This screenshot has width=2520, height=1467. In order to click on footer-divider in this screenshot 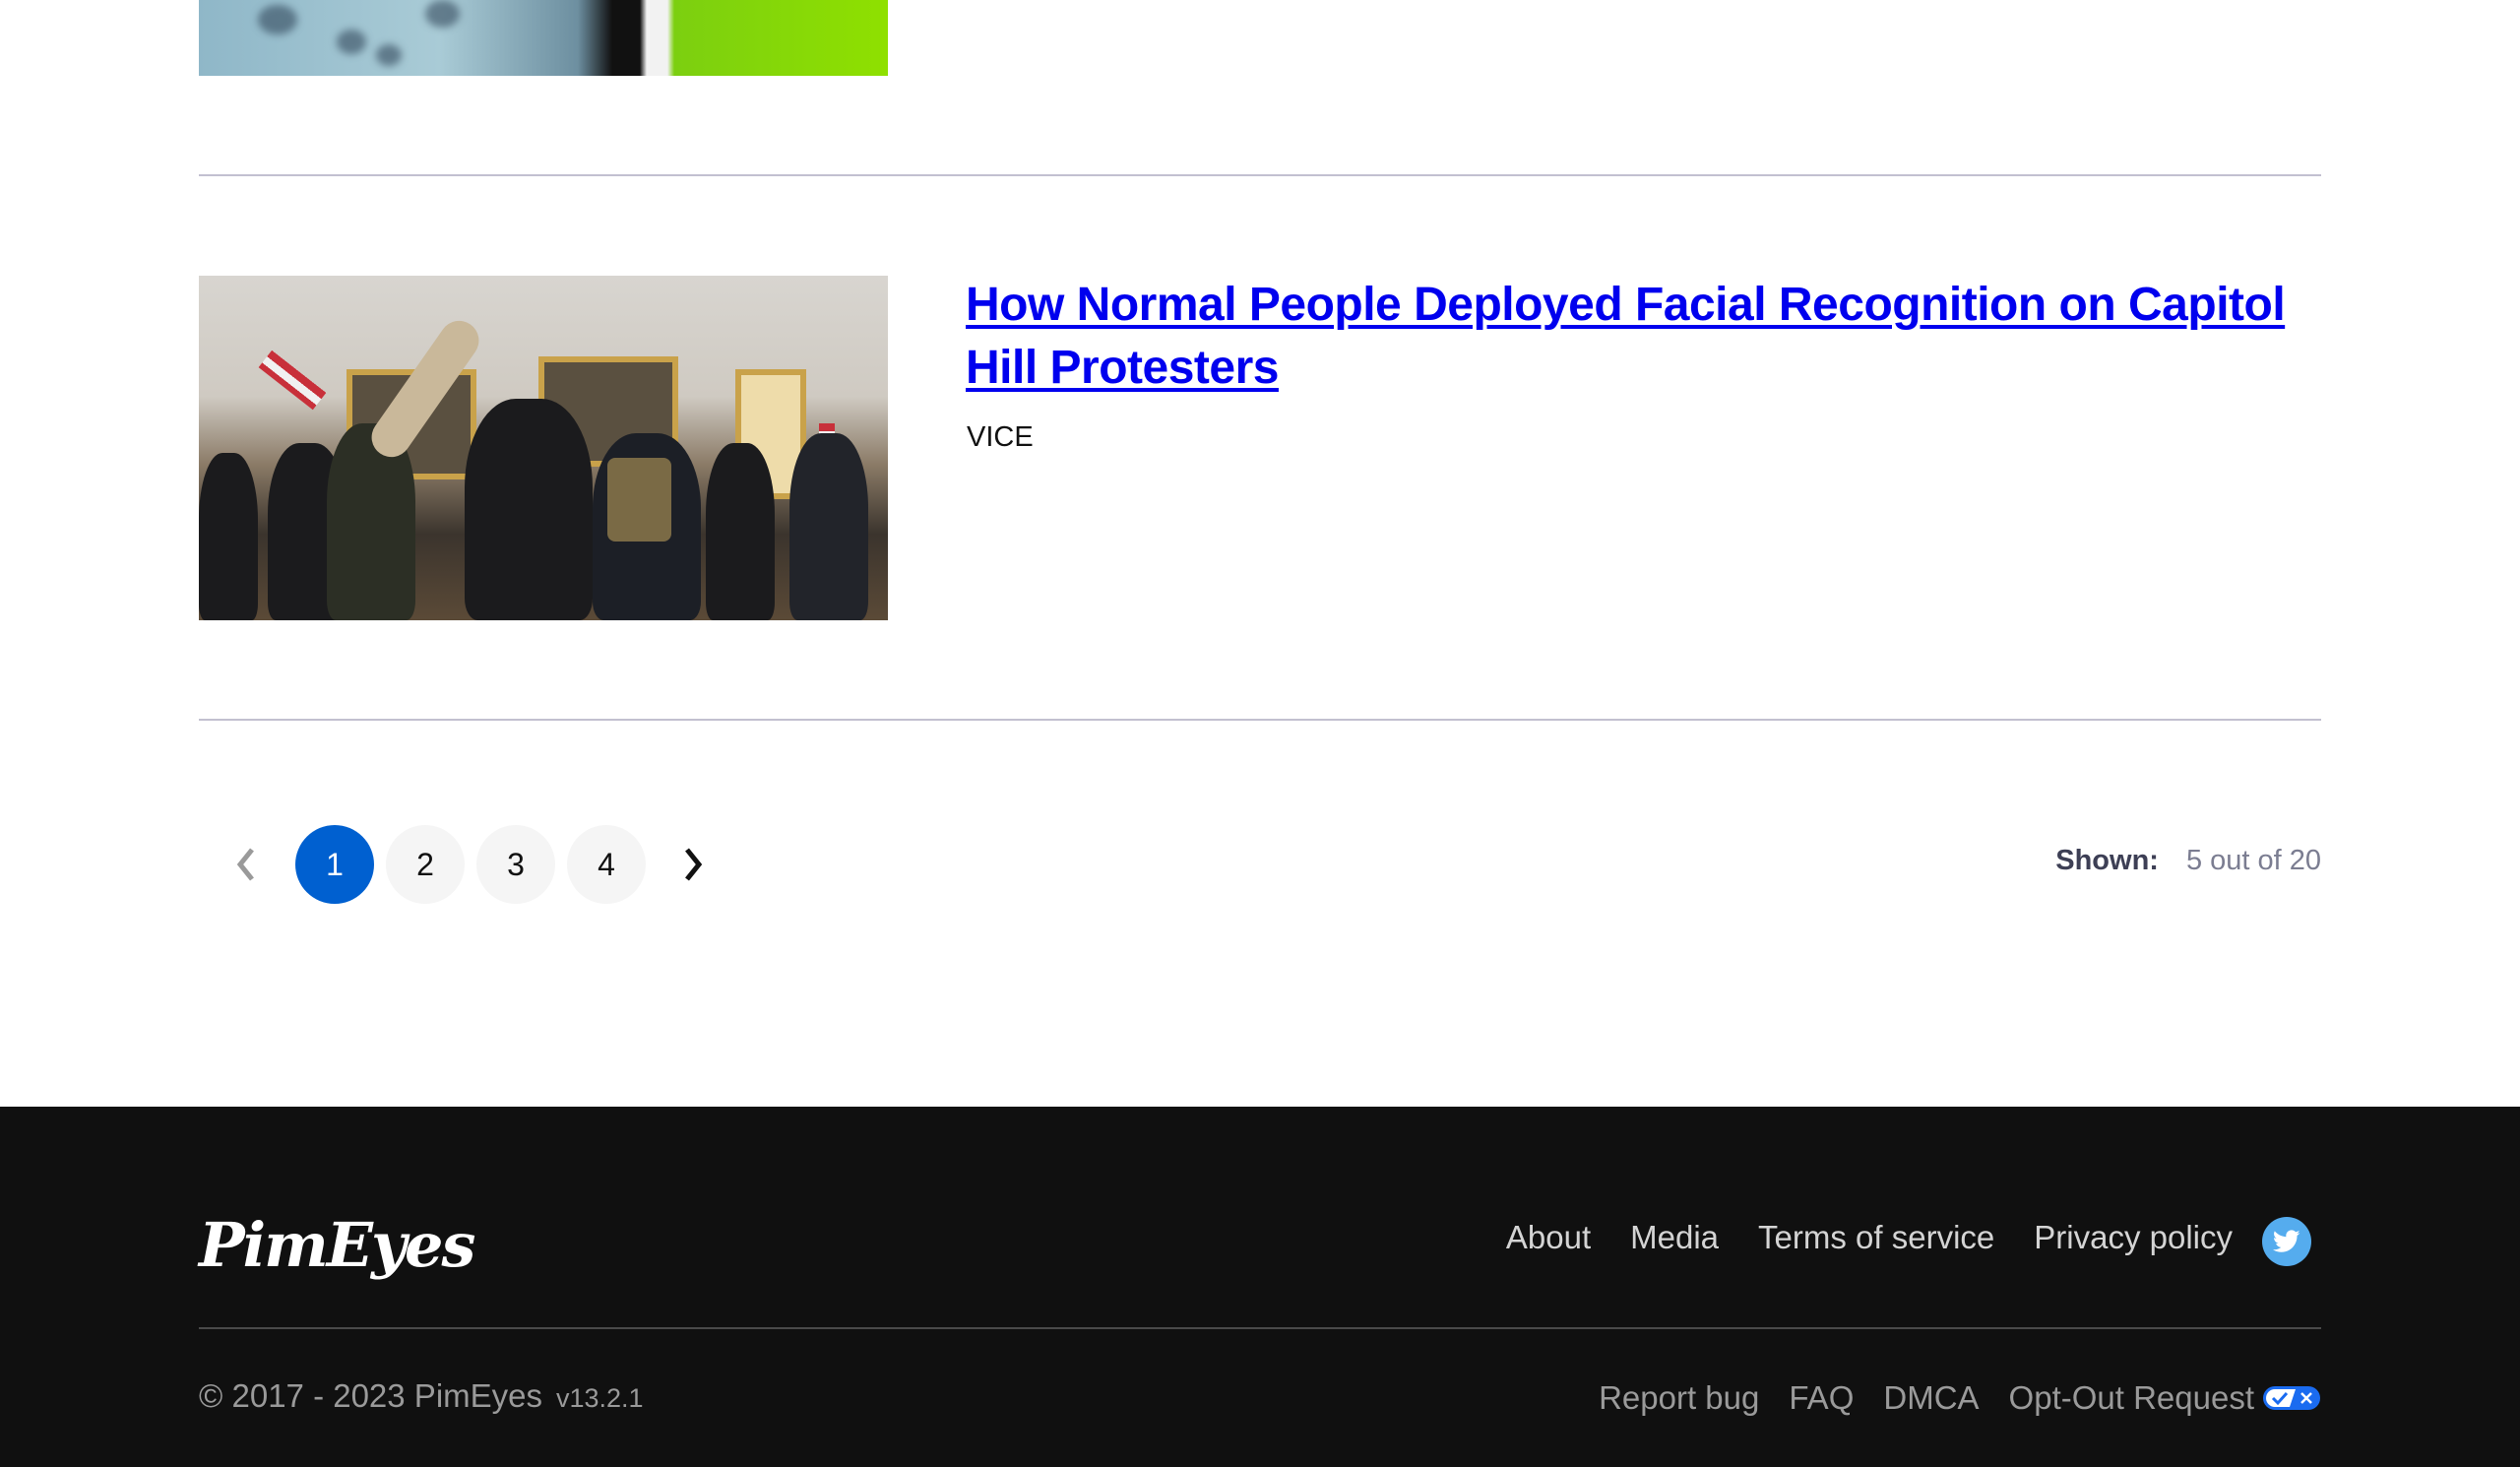, I will do `click(1260, 1328)`.